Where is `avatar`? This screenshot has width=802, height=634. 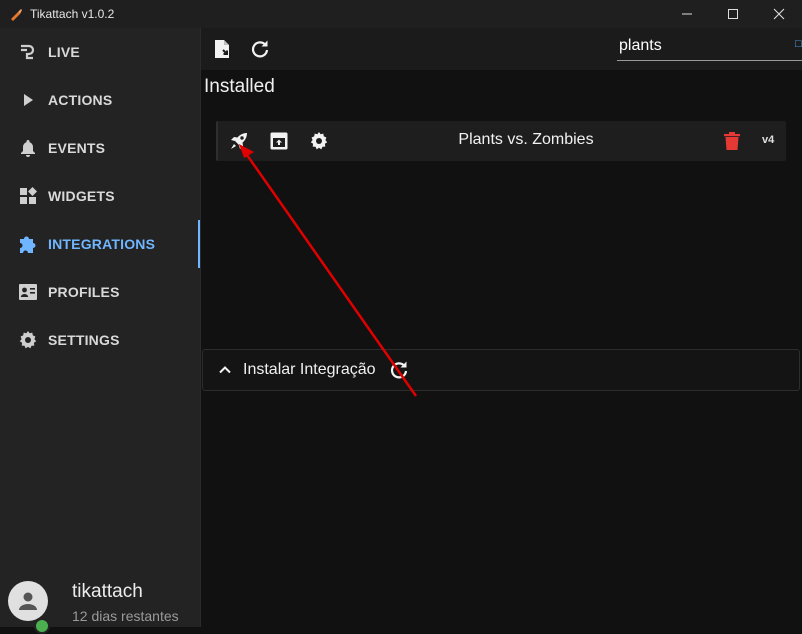
avatar is located at coordinates (28, 601).